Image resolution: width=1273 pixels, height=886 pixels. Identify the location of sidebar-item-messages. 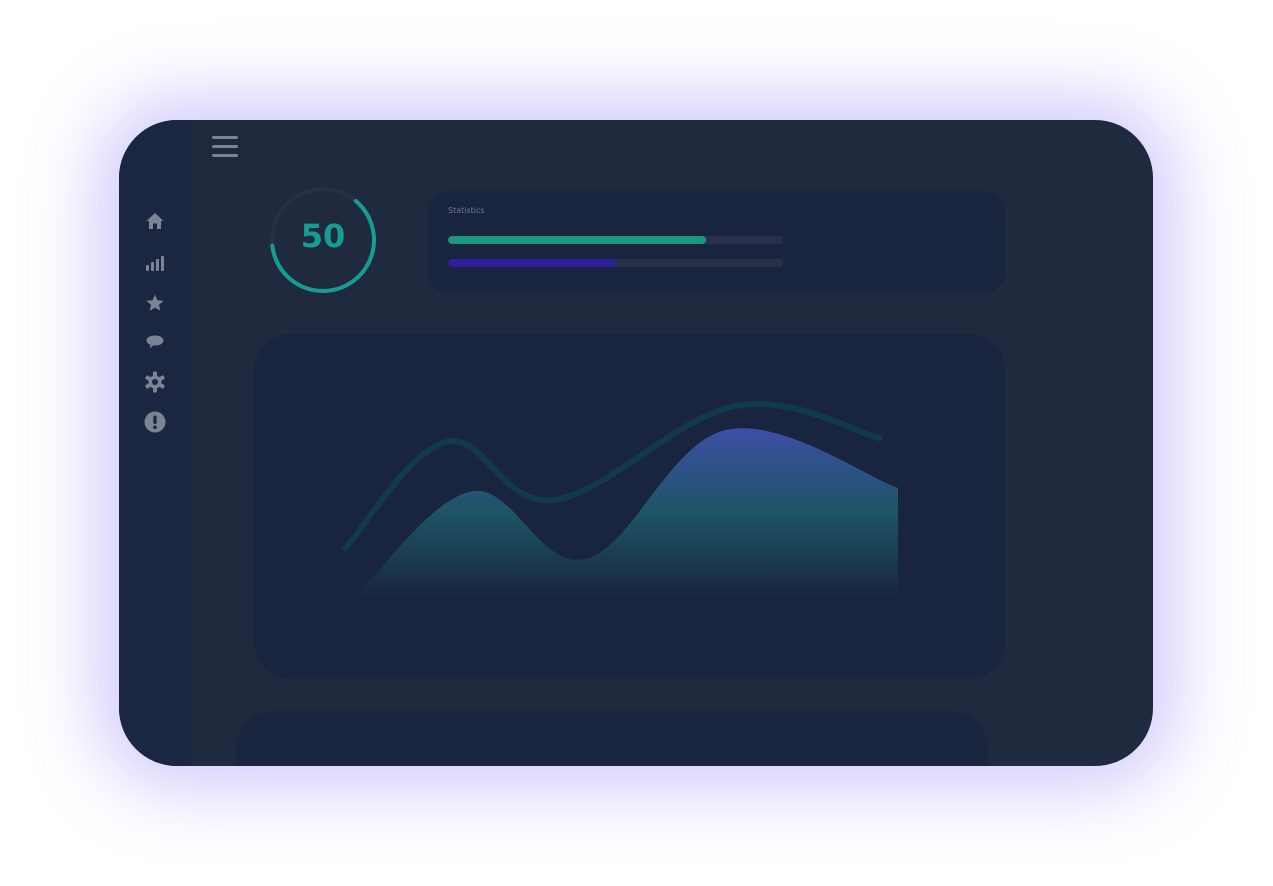
(155, 342).